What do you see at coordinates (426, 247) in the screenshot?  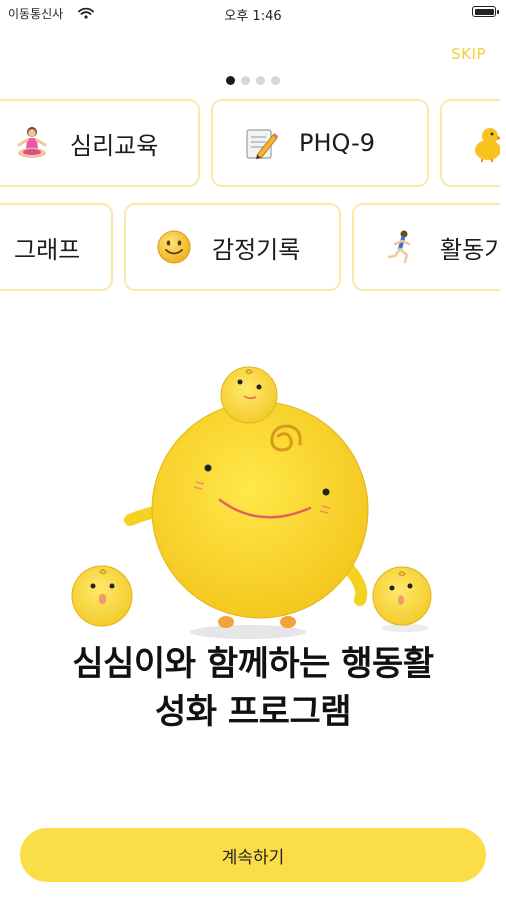 I see `feature-card-activity: 활동기` at bounding box center [426, 247].